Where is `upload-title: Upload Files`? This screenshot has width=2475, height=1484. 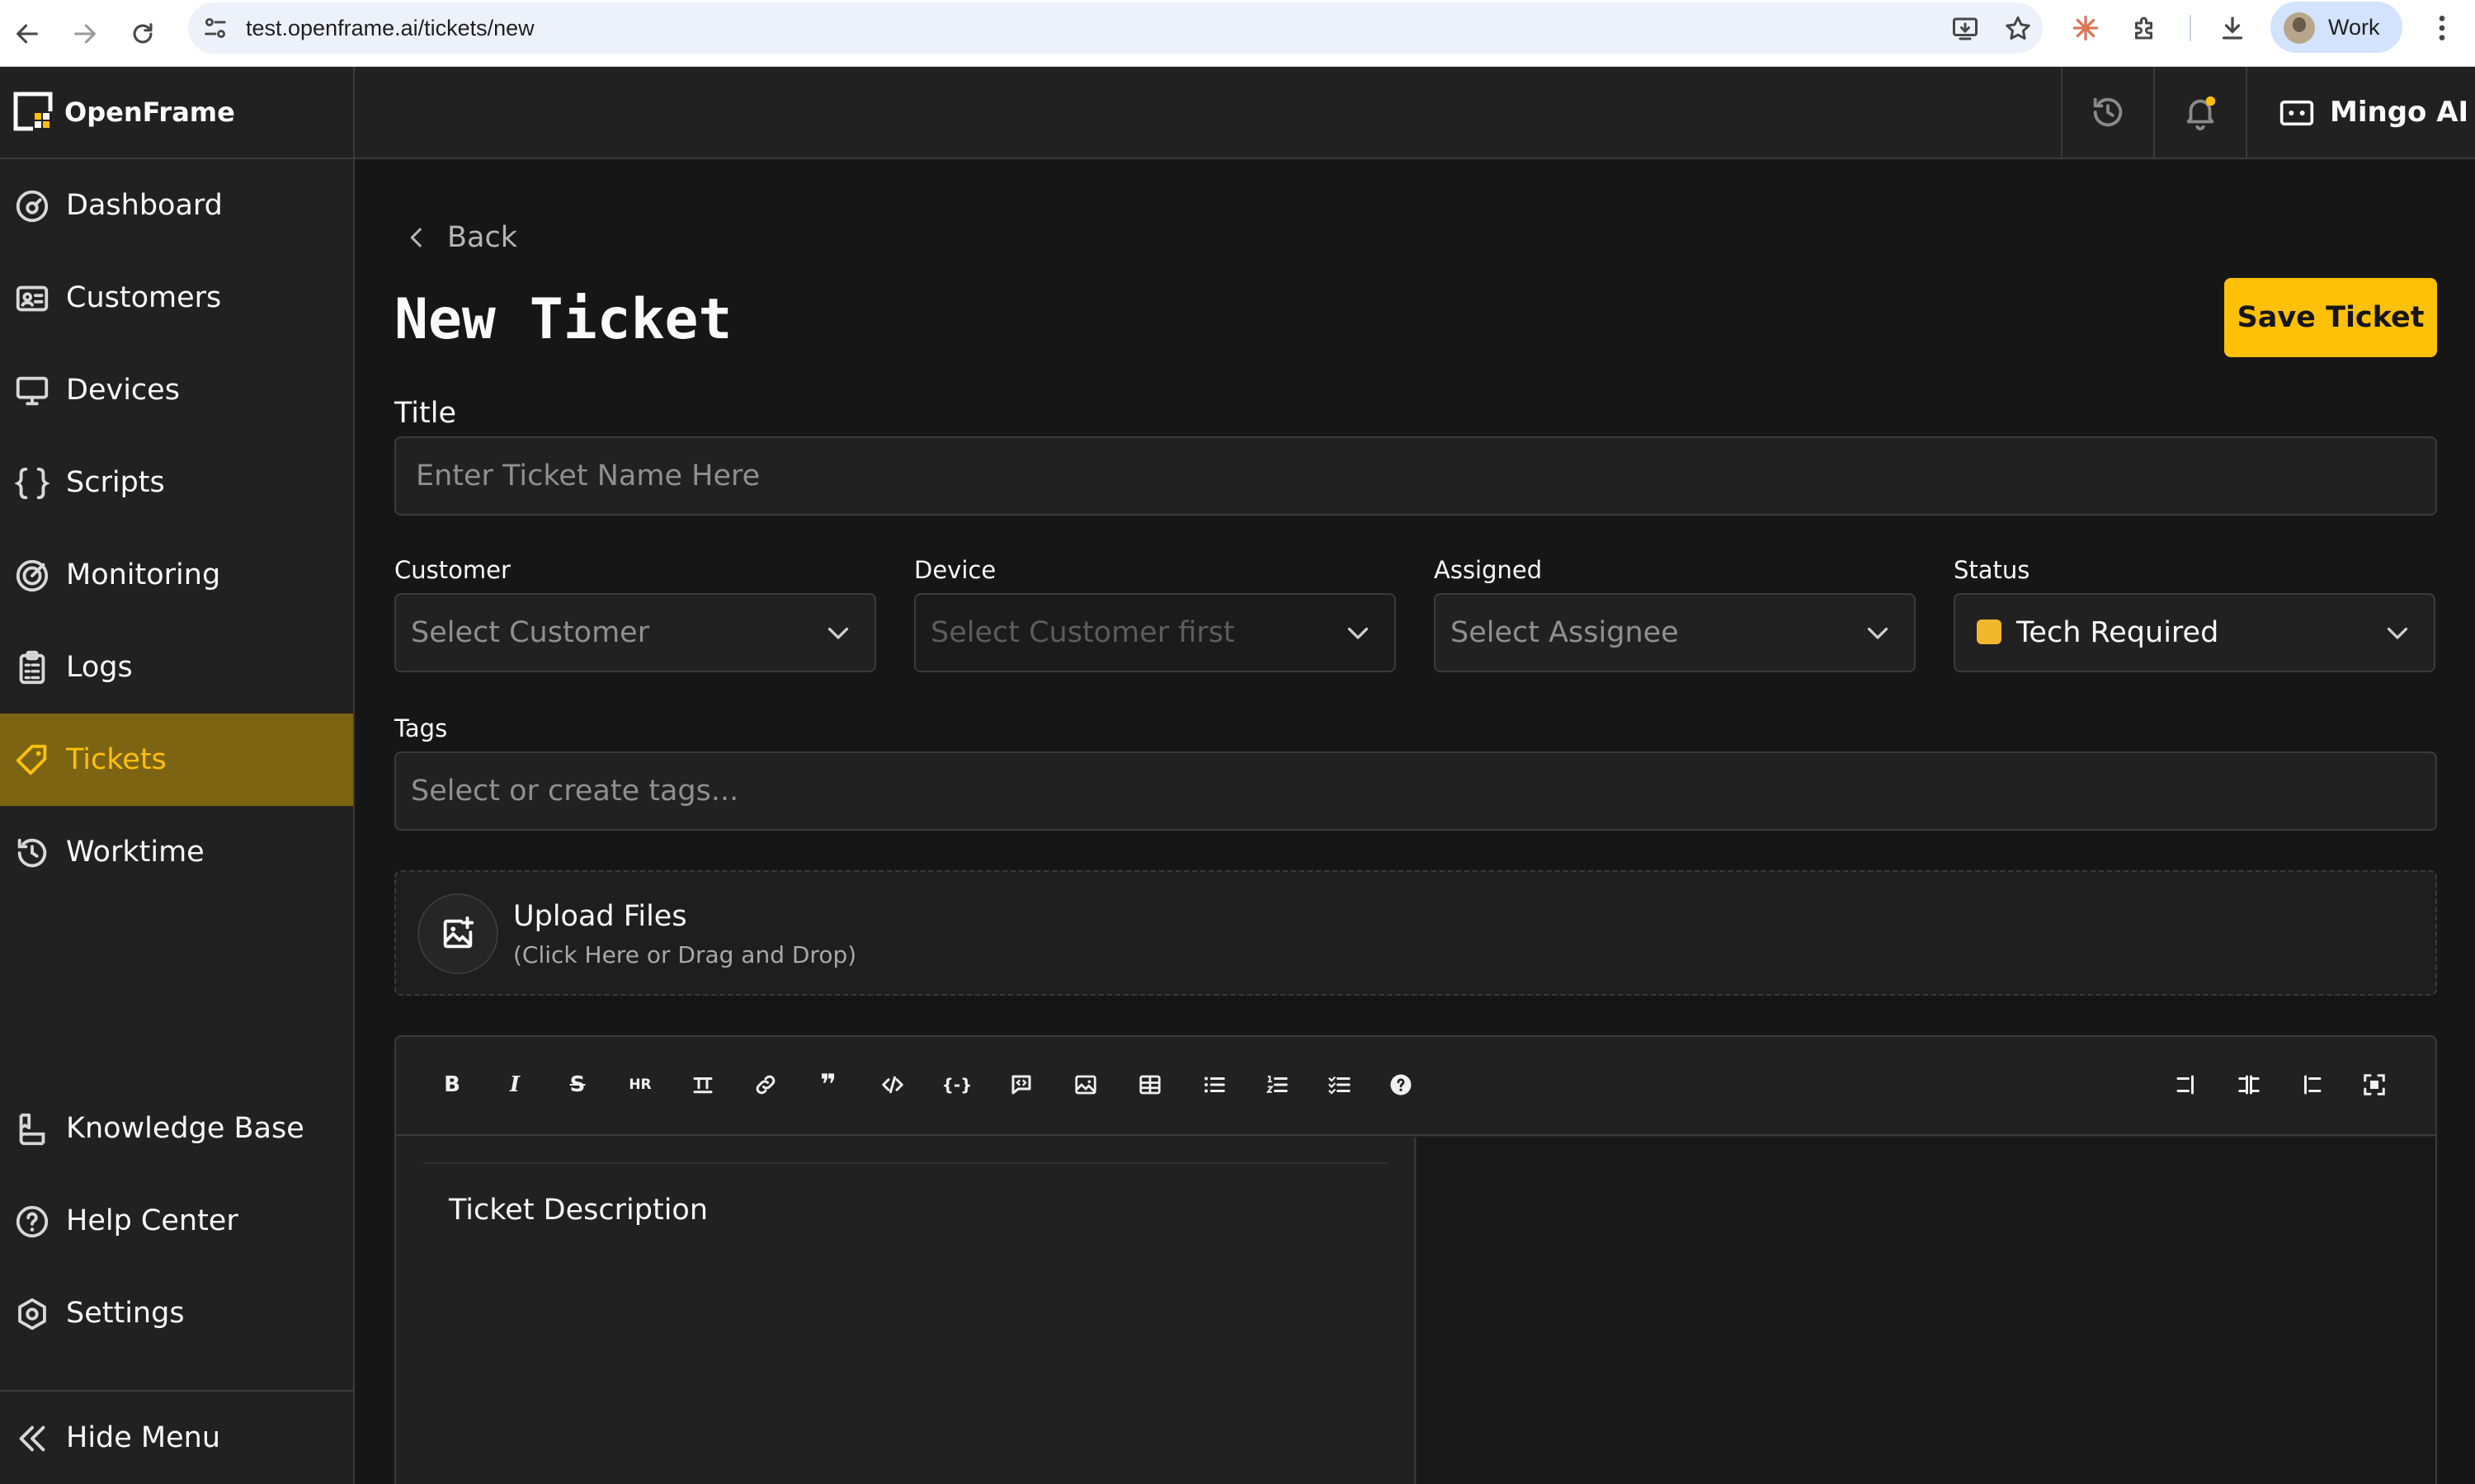
upload-title: Upload Files is located at coordinates (600, 916).